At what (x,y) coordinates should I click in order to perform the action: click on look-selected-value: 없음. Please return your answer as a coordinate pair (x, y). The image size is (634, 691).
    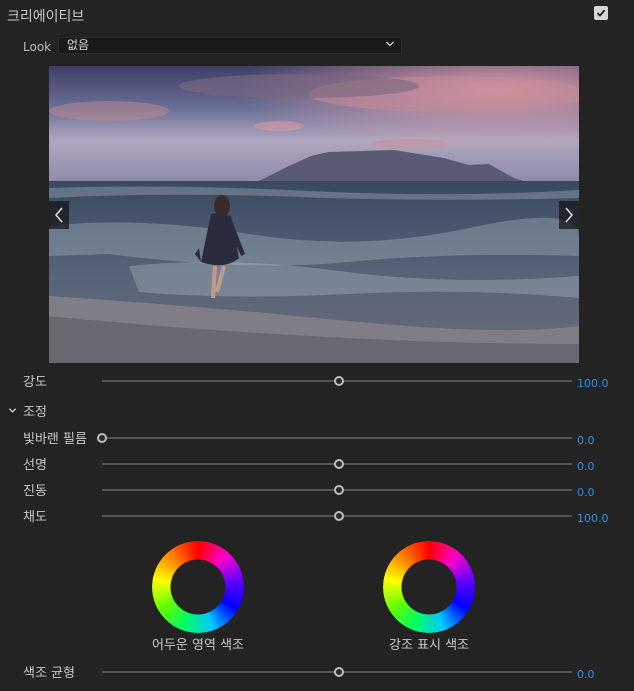
    Looking at the image, I should click on (78, 45).